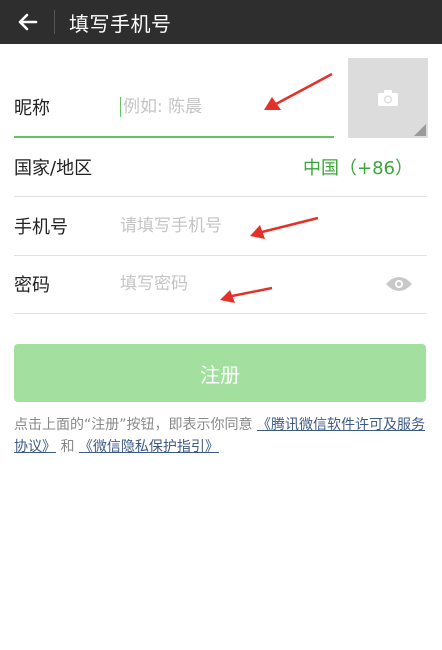  Describe the element at coordinates (120, 23) in the screenshot. I see `page-title: 填写手机号` at that location.